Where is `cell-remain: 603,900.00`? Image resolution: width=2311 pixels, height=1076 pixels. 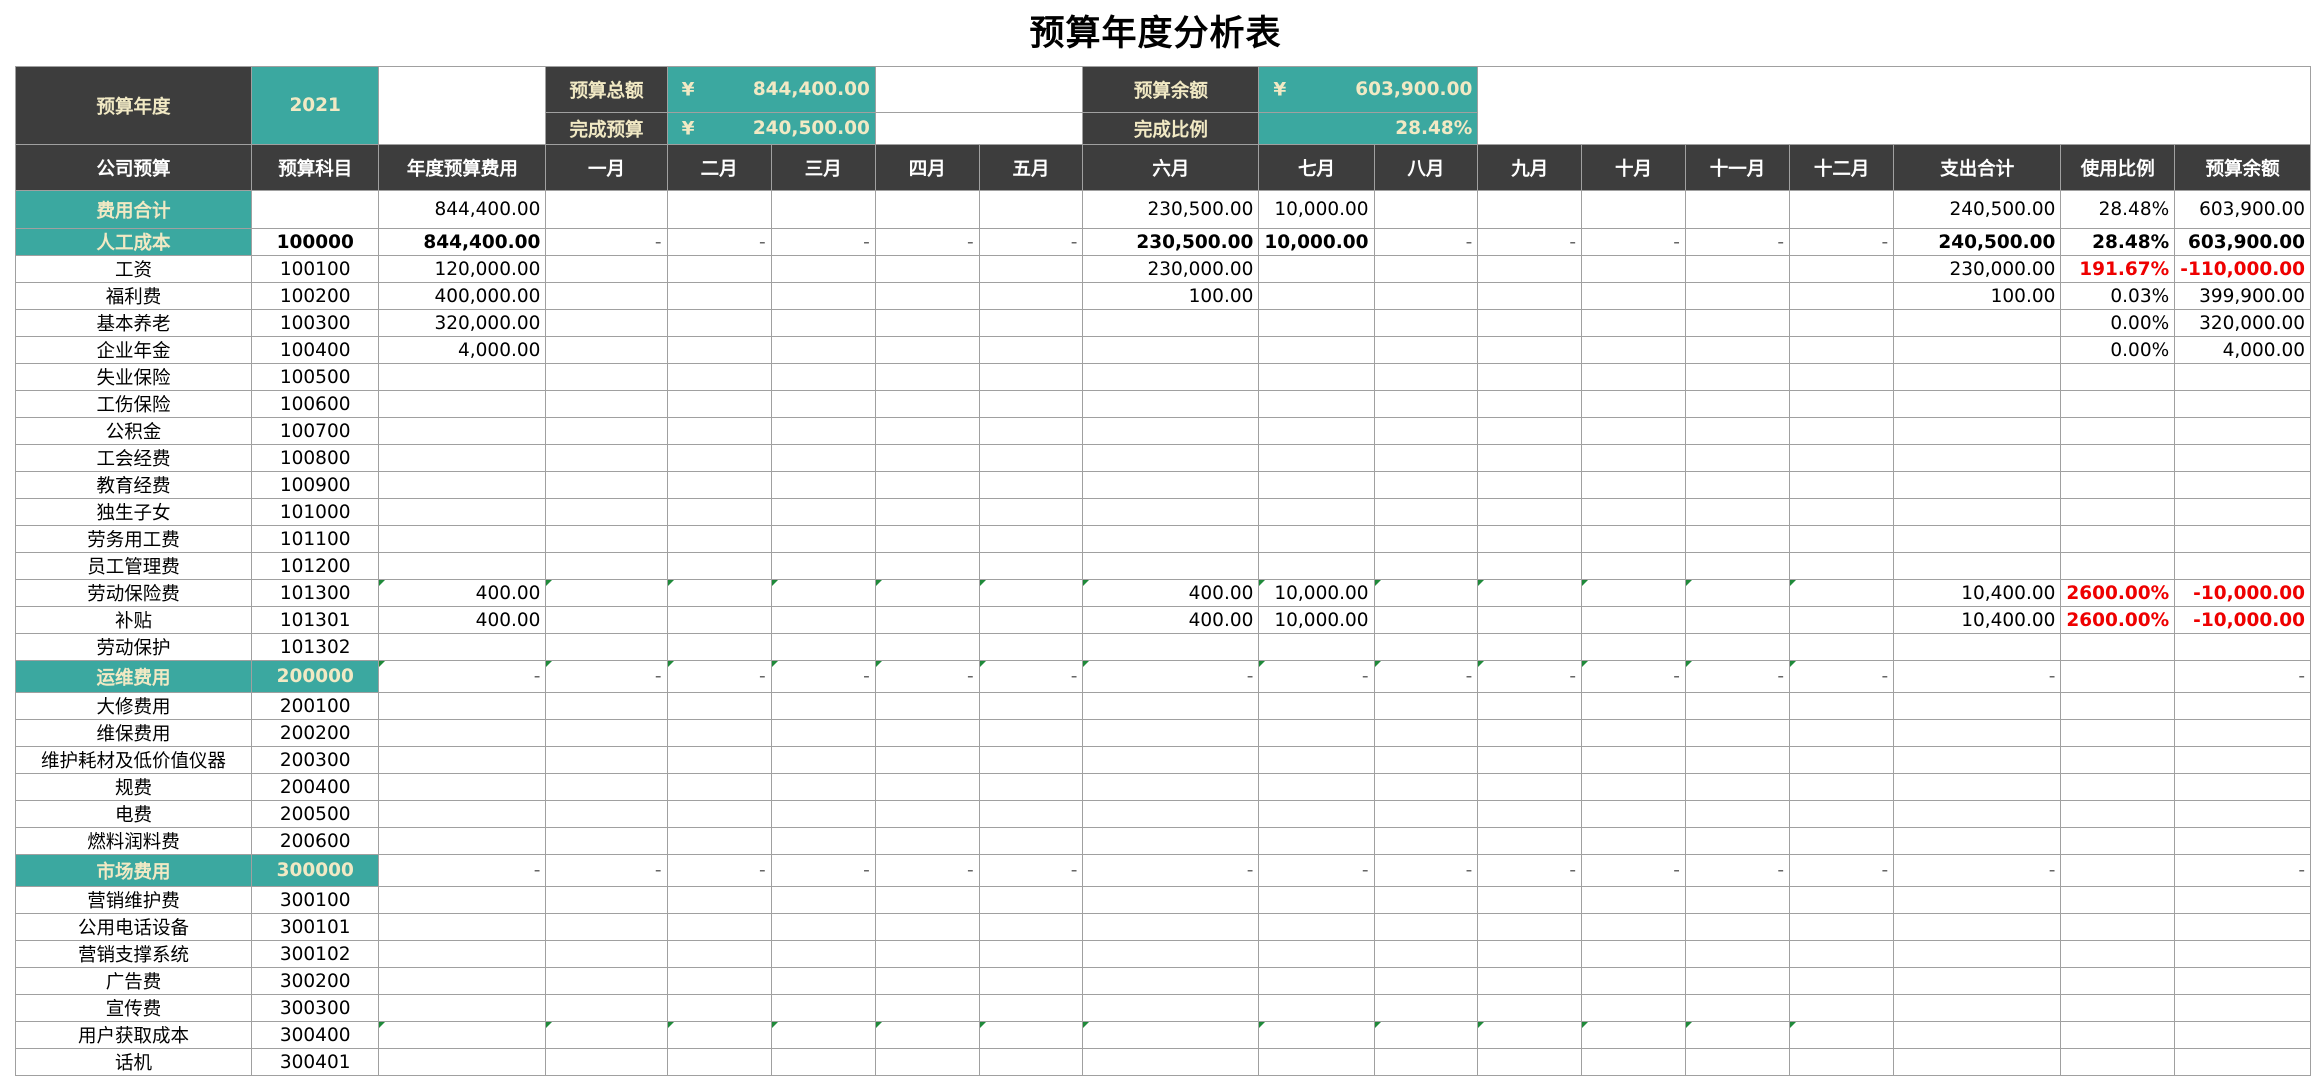 cell-remain: 603,900.00 is located at coordinates (2242, 209).